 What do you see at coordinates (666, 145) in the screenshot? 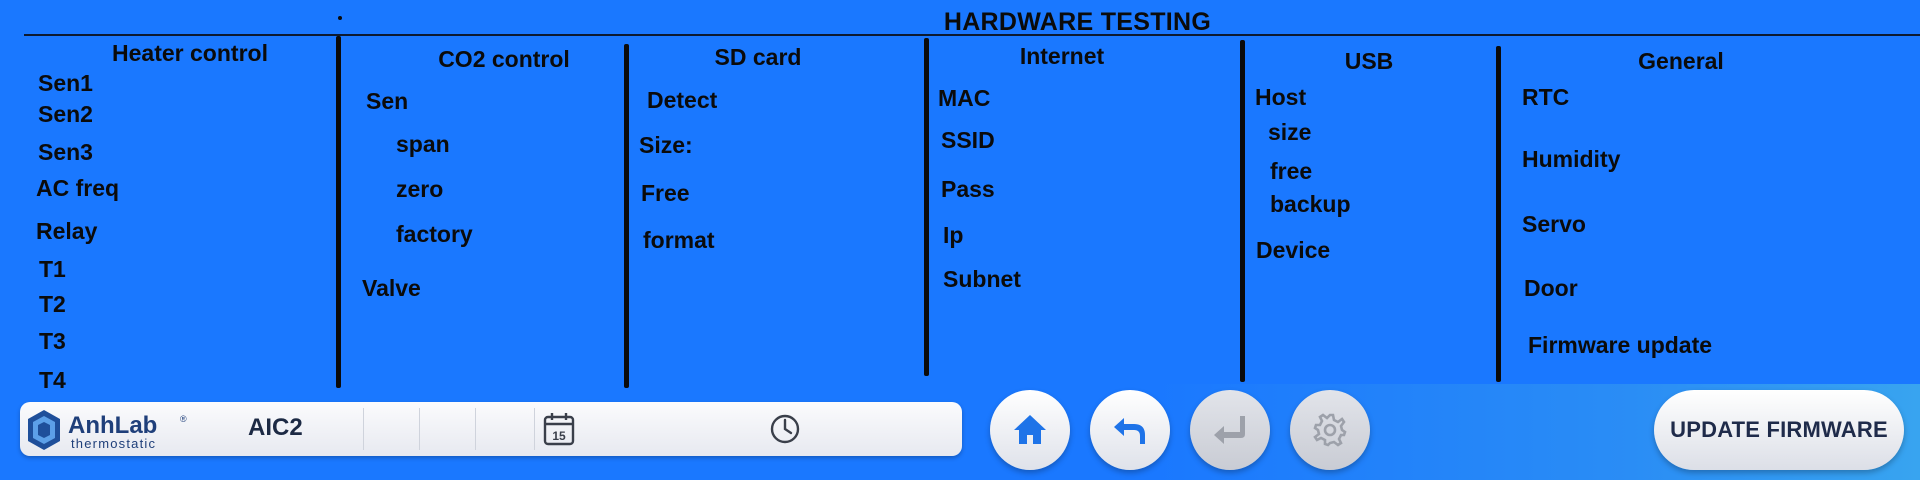
I see `sd-size-label: Size:` at bounding box center [666, 145].